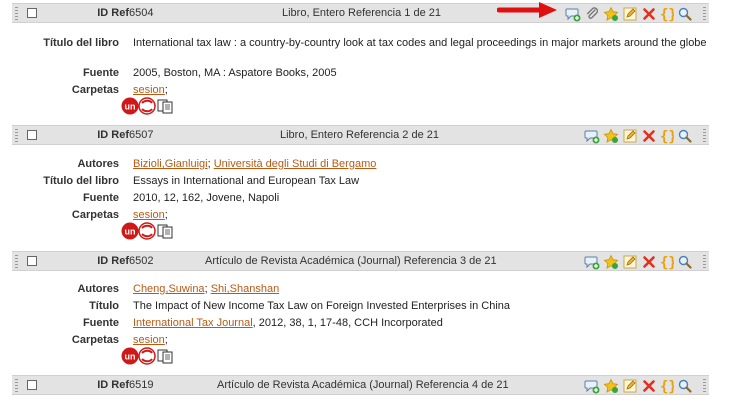 This screenshot has width=732, height=409. I want to click on author-link: Shi,Shanshan, so click(245, 289).